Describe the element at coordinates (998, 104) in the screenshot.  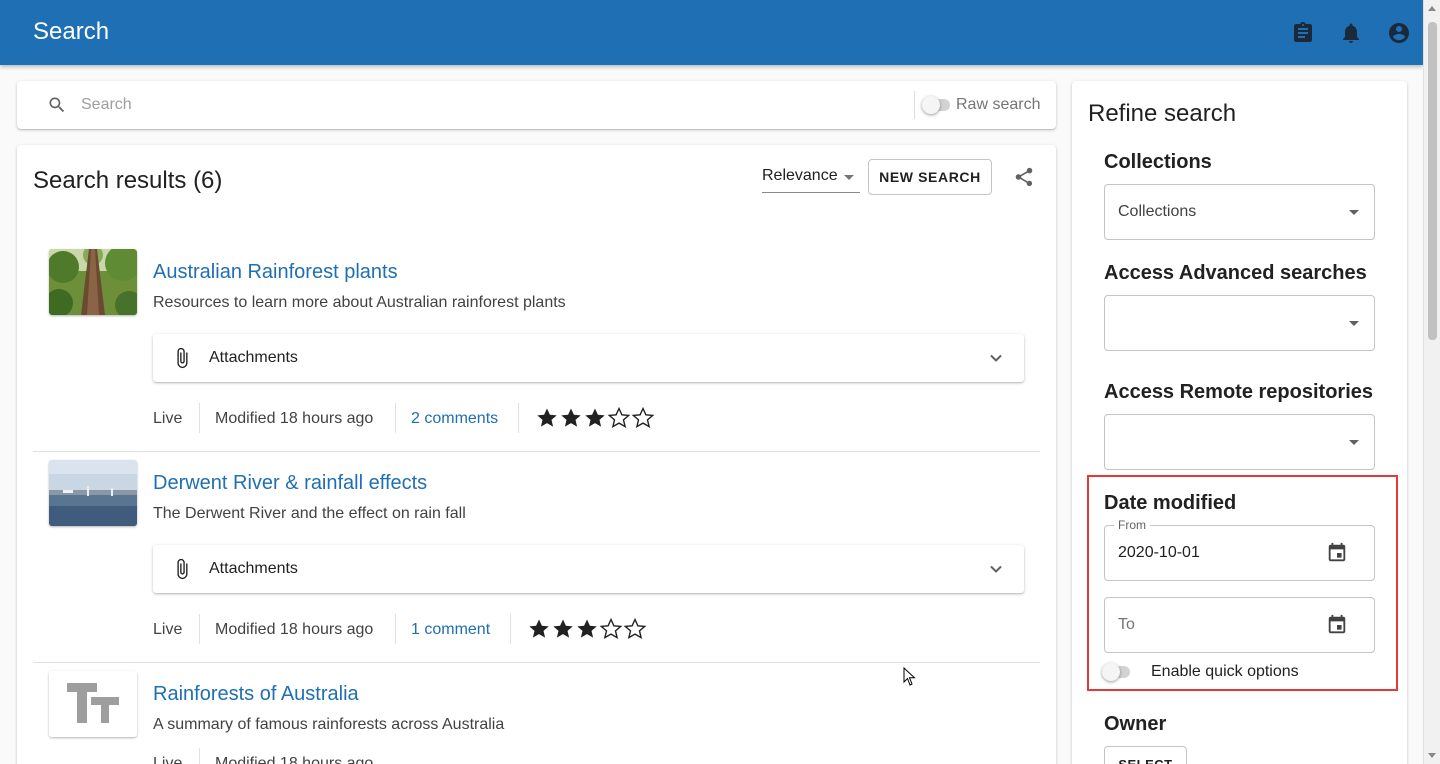
I see `raw-search-label: Raw search` at that location.